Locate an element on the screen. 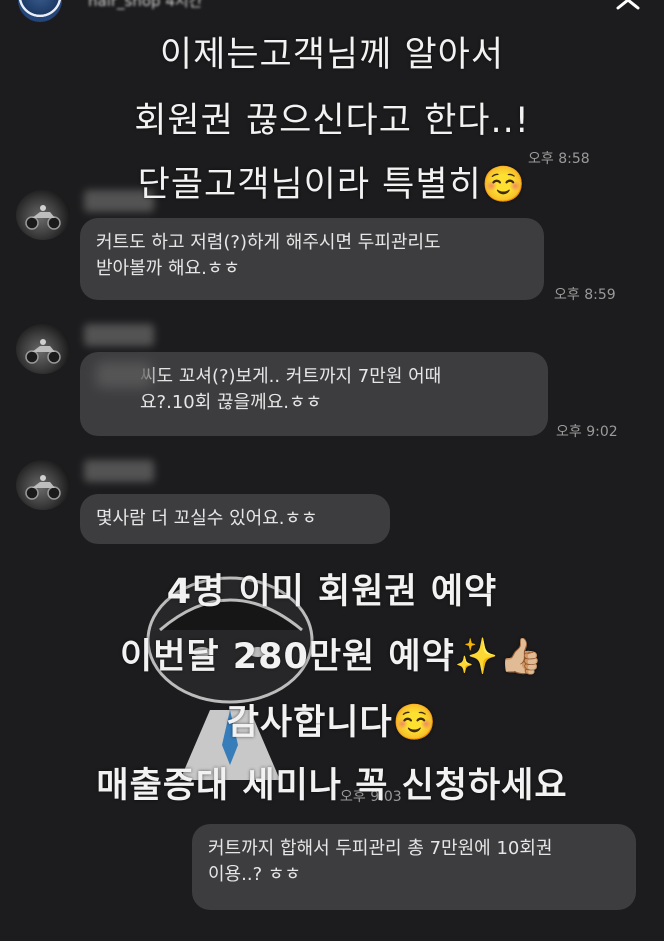  close-icon is located at coordinates (631, 6).